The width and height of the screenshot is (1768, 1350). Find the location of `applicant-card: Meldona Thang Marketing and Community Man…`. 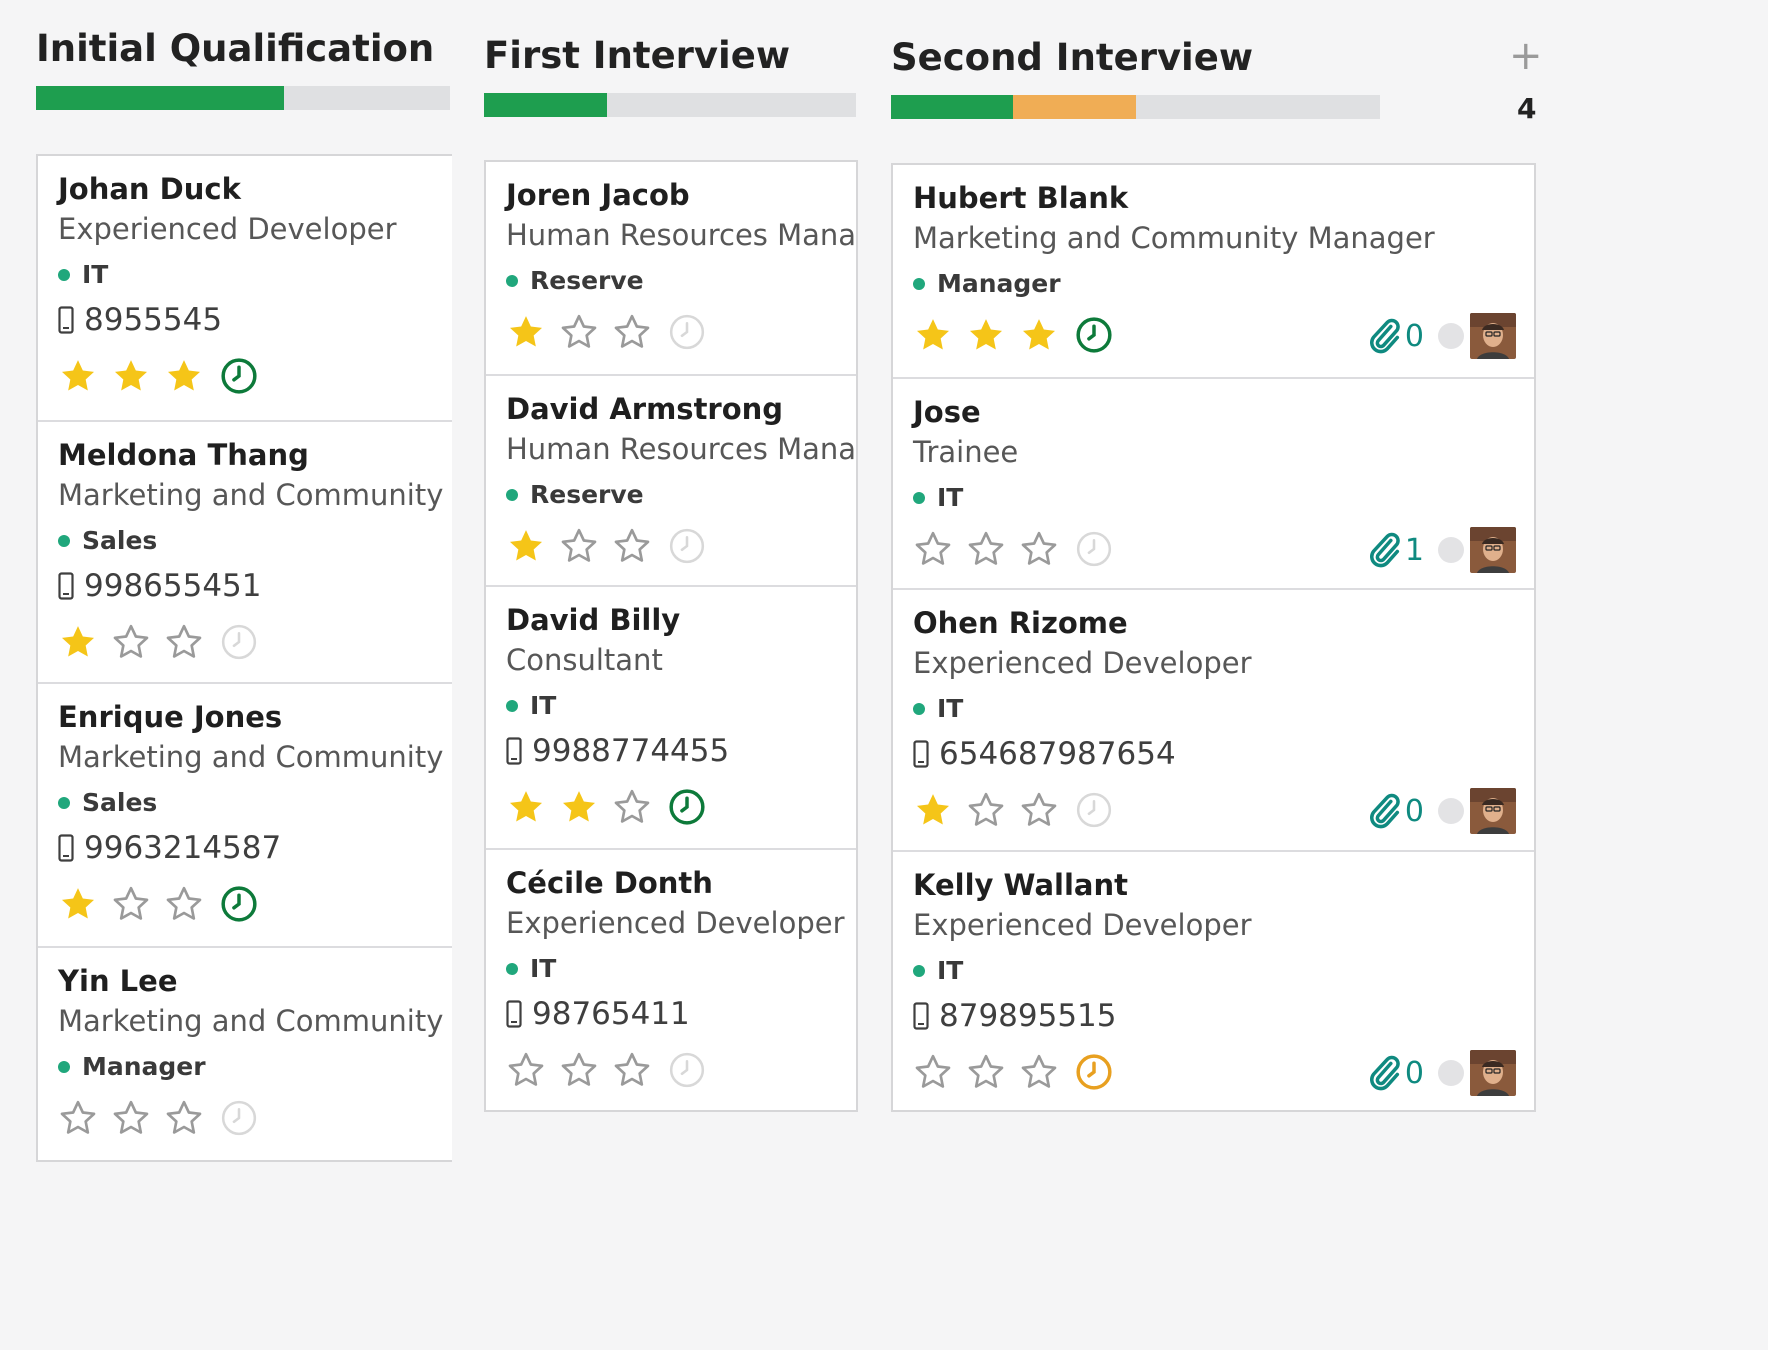

applicant-card: Meldona Thang Marketing and Community Man… is located at coordinates (245, 552).